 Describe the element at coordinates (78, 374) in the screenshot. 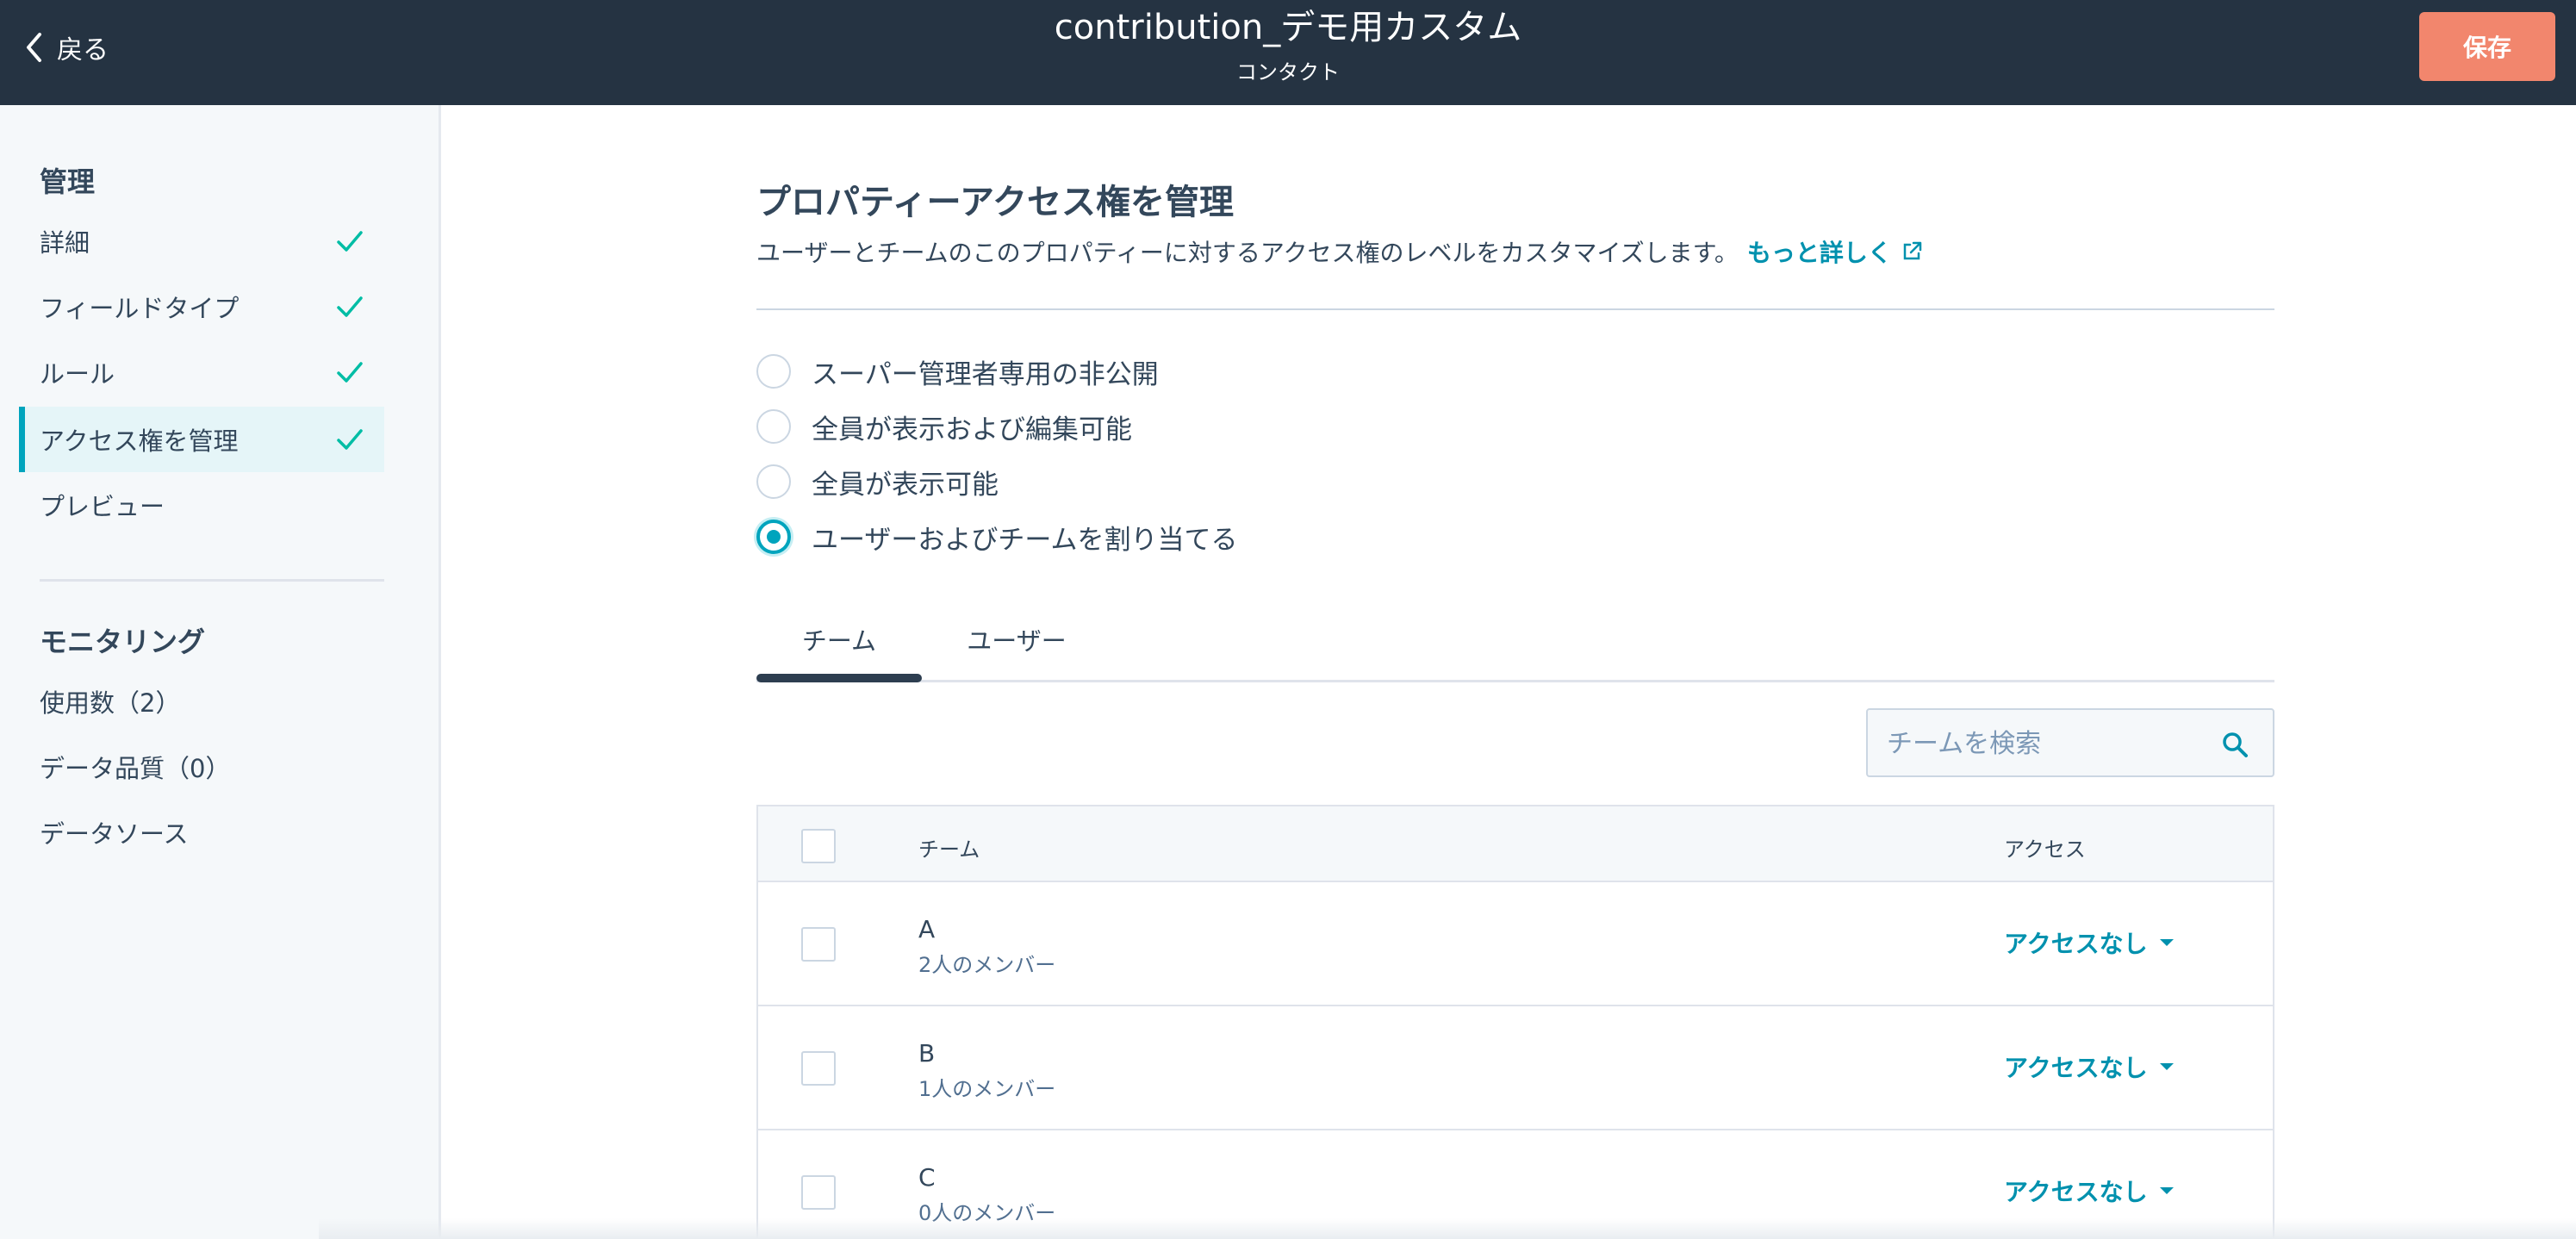

I see `sidebar-item-label: ルール` at that location.